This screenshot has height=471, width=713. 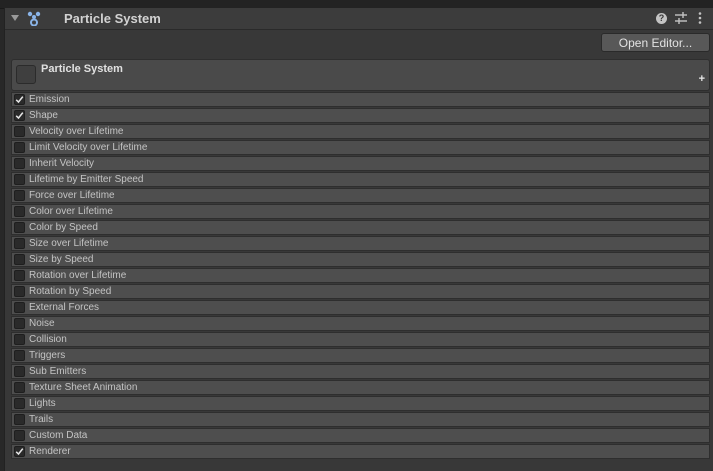 I want to click on module-row: Texture Sheet Animation, so click(x=360, y=387).